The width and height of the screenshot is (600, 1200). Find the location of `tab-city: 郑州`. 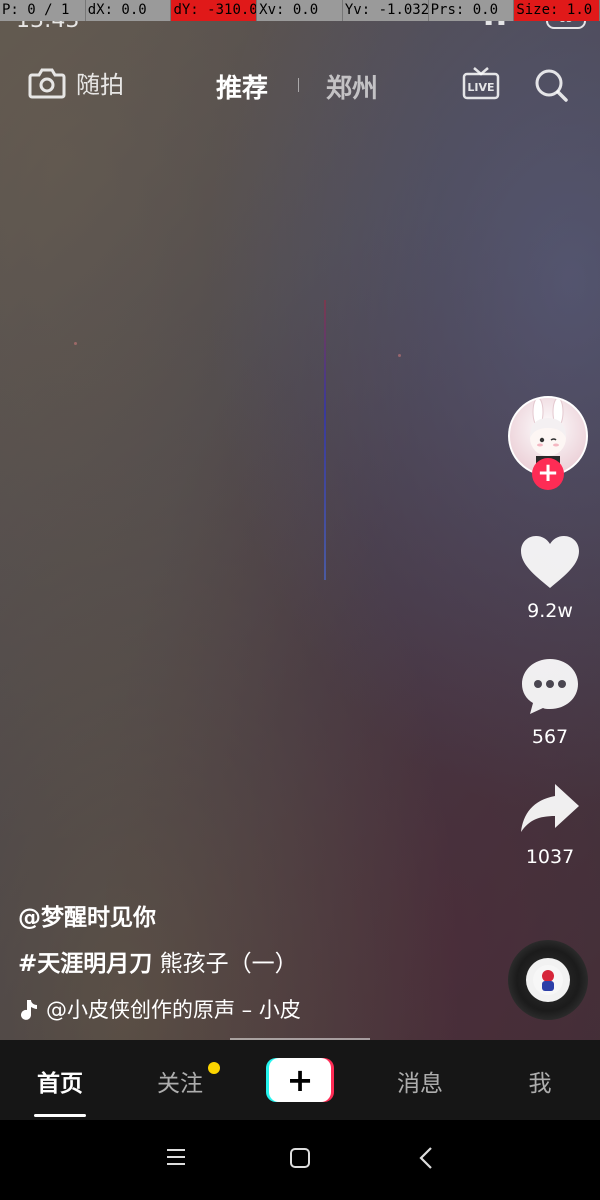

tab-city: 郑州 is located at coordinates (352, 86).